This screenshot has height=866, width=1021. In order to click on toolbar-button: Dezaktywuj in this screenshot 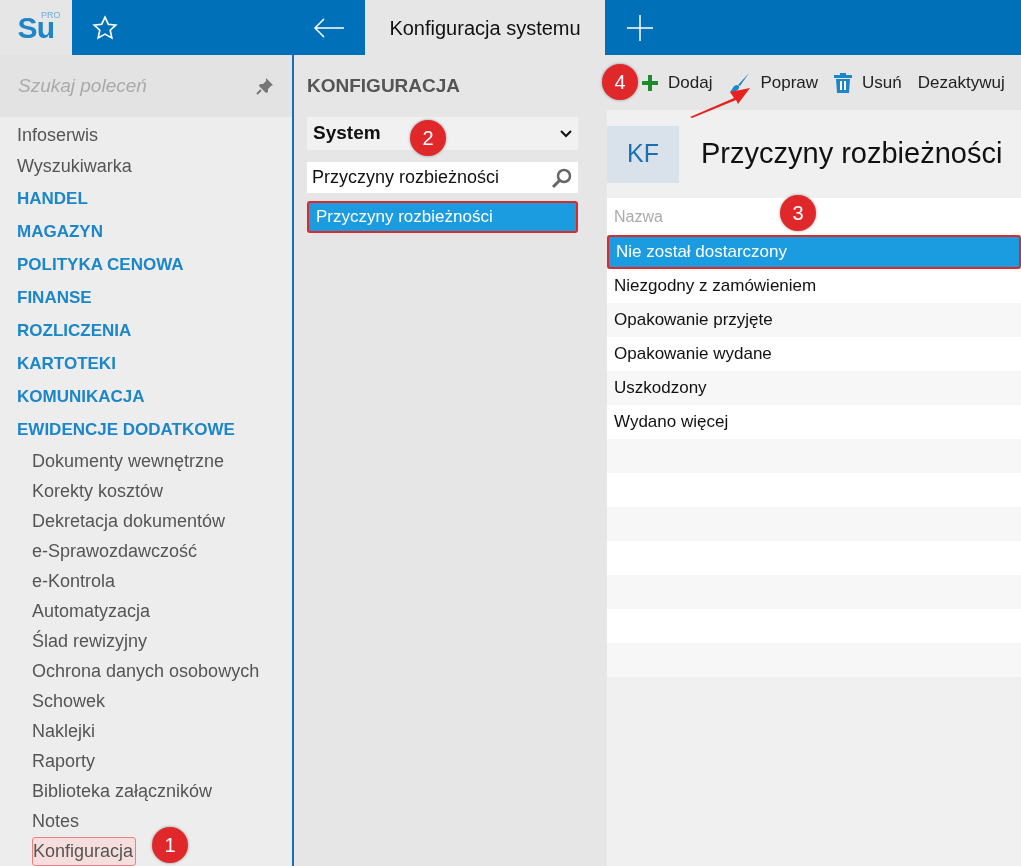, I will do `click(963, 82)`.